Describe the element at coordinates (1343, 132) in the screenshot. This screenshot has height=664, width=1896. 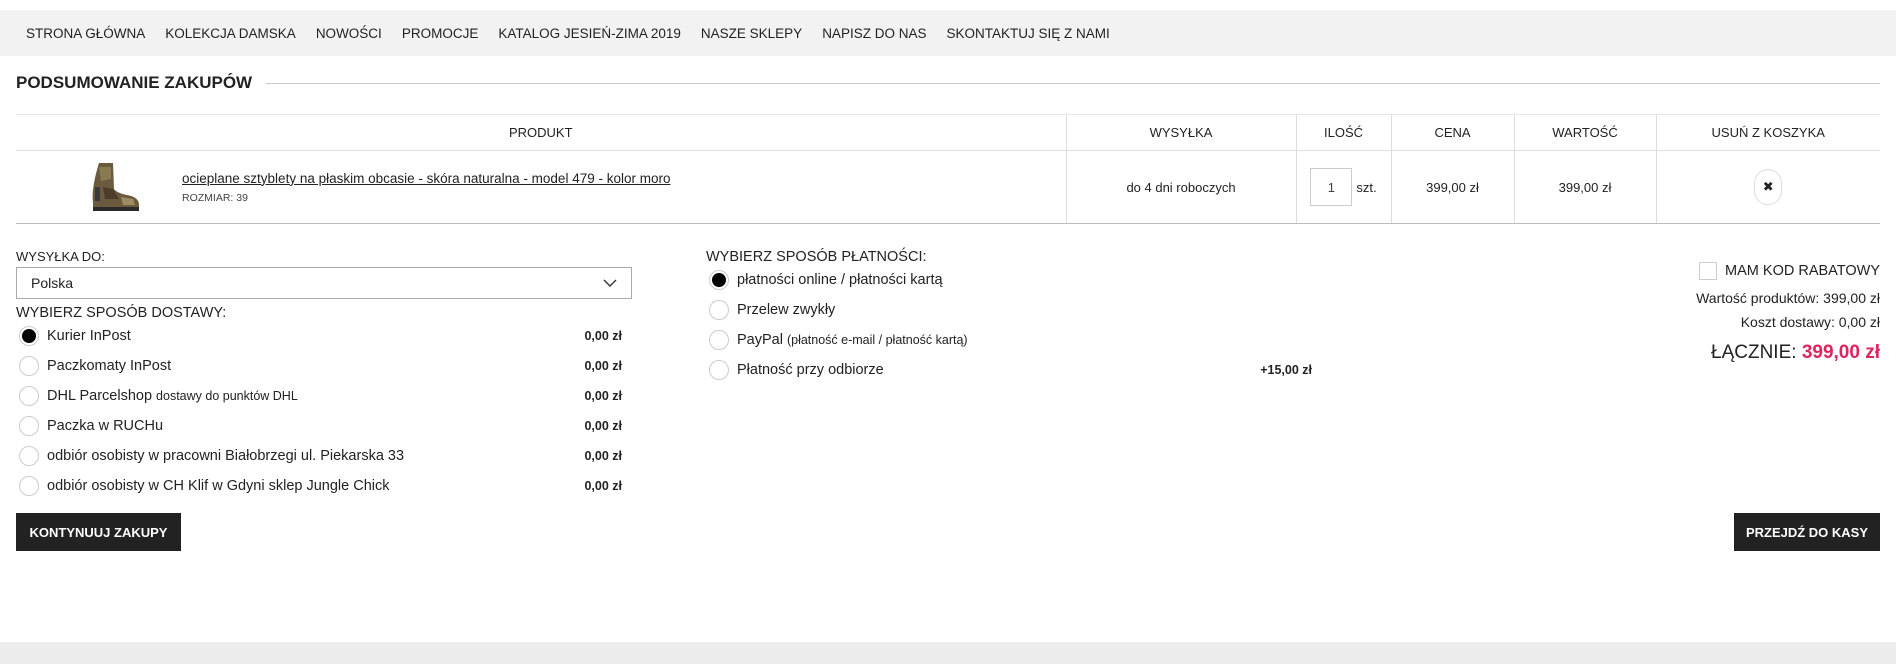
I see `col-header-quantity: ILOŚĆ` at that location.